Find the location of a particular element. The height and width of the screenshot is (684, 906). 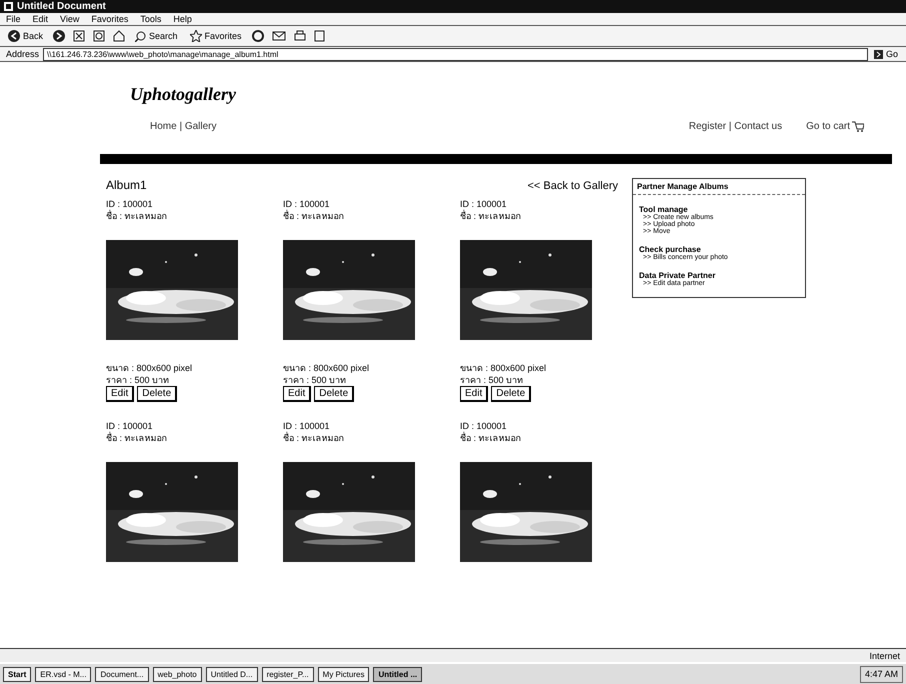

menu-item: Tools is located at coordinates (151, 19).